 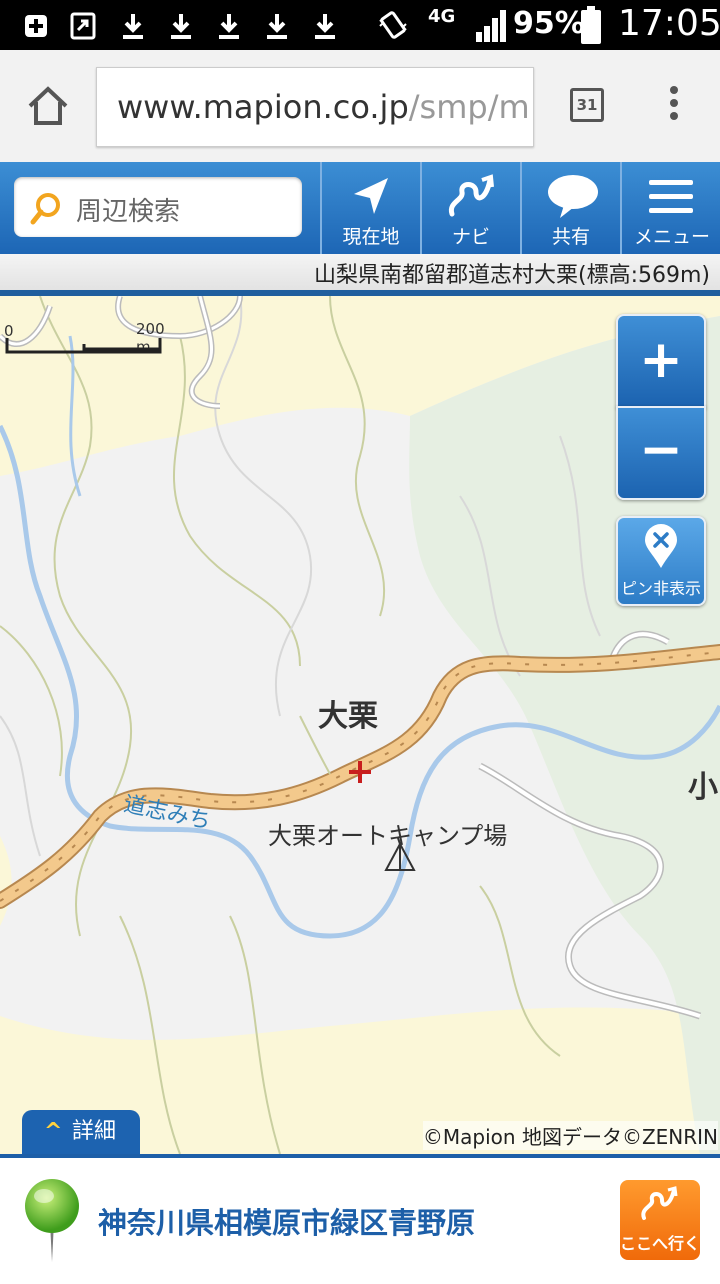 I want to click on map-toolbar: 周辺検索 現在地 ナビ 共有 メニュー, so click(x=360, y=208).